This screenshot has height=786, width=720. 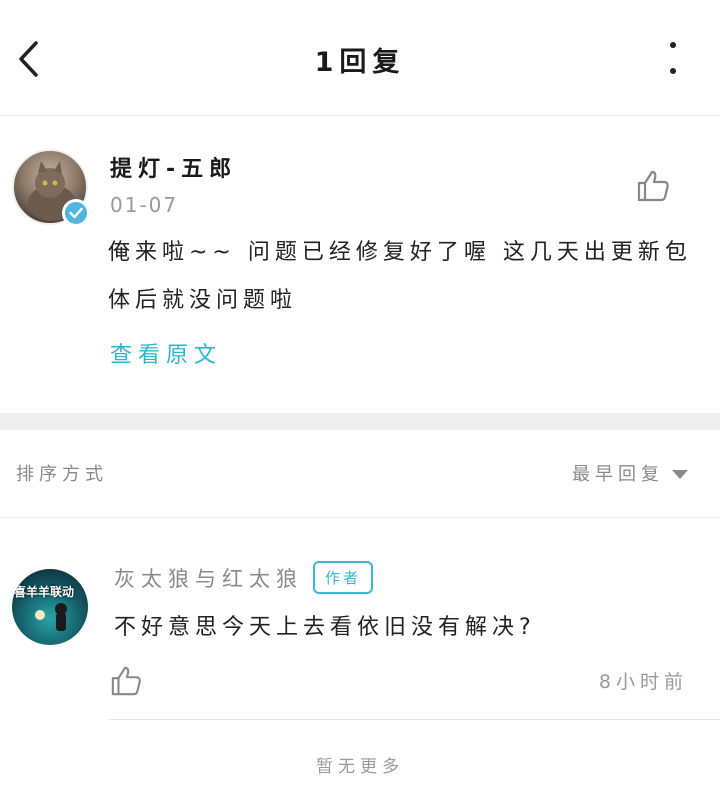 I want to click on verified-check-icon, so click(x=76, y=213).